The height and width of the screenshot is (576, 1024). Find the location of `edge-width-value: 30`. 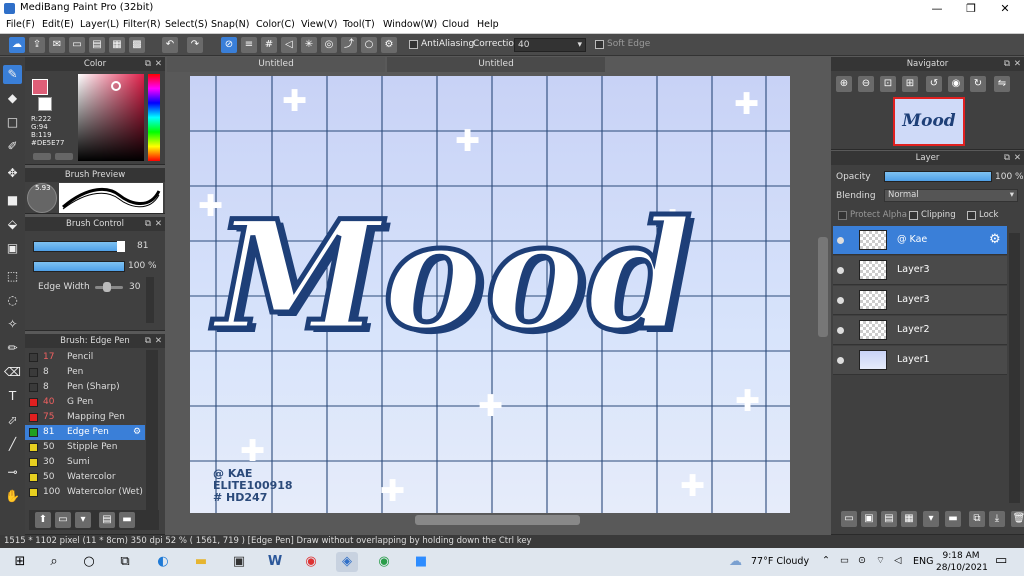

edge-width-value: 30 is located at coordinates (134, 287).